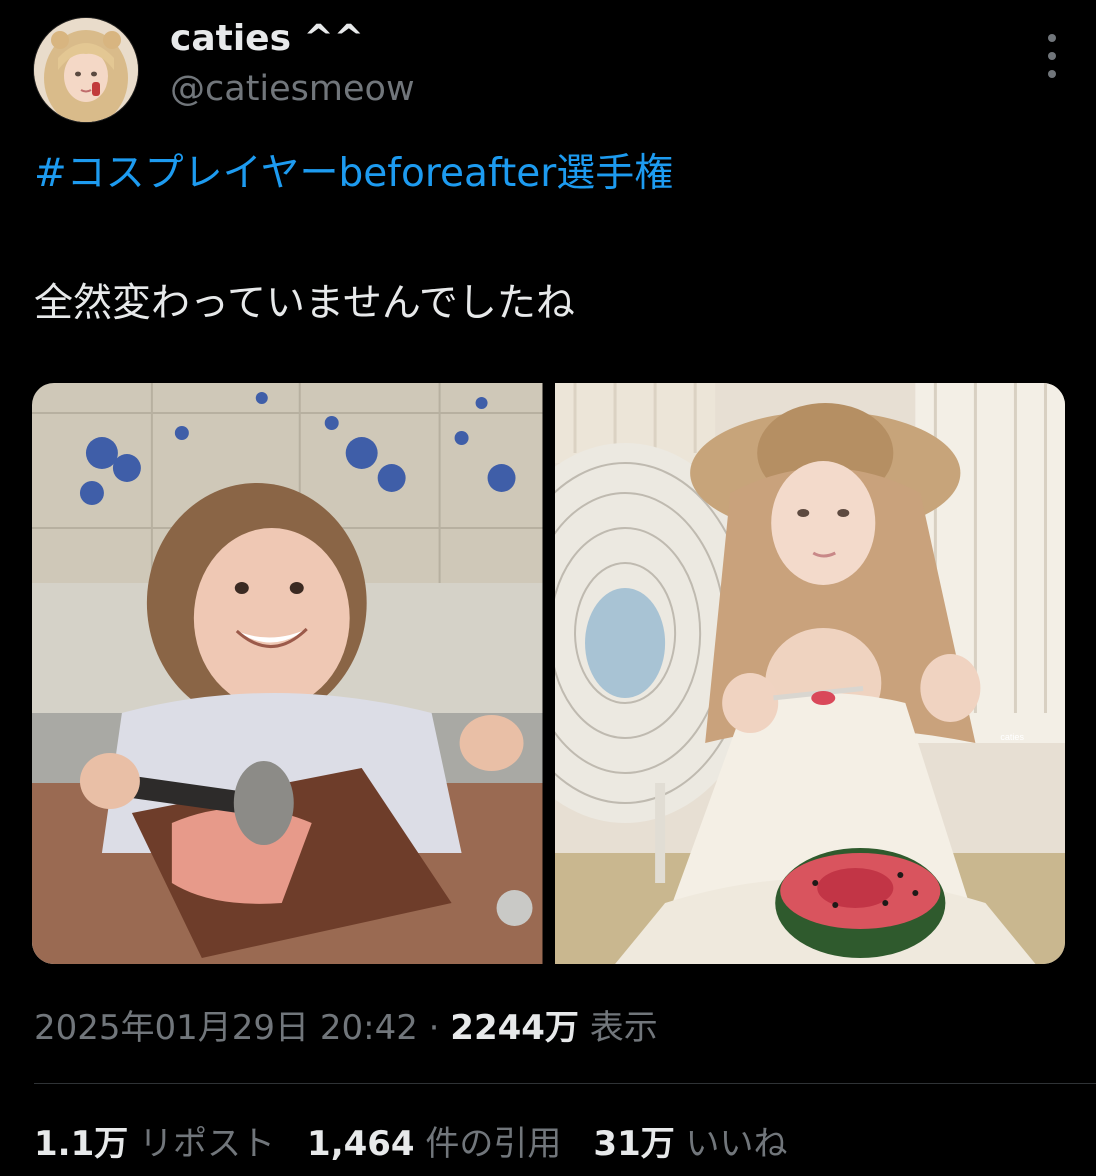  Describe the element at coordinates (267, 39) in the screenshot. I see `display-name: caties ^^` at that location.